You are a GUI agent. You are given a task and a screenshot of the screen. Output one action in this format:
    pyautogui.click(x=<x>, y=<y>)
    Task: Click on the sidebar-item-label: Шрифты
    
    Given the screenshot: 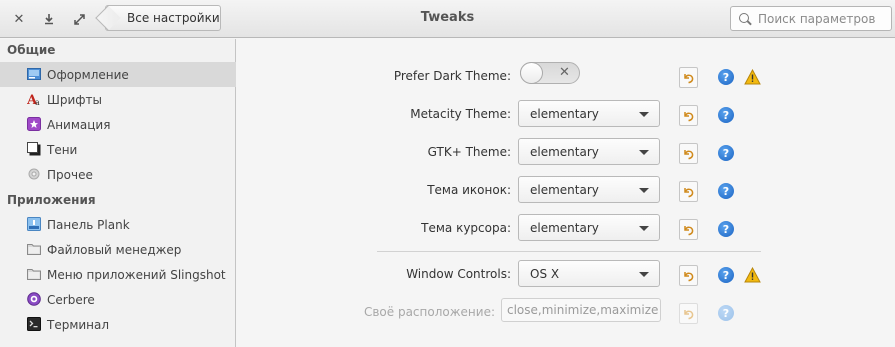 What is the action you would take?
    pyautogui.click(x=74, y=99)
    